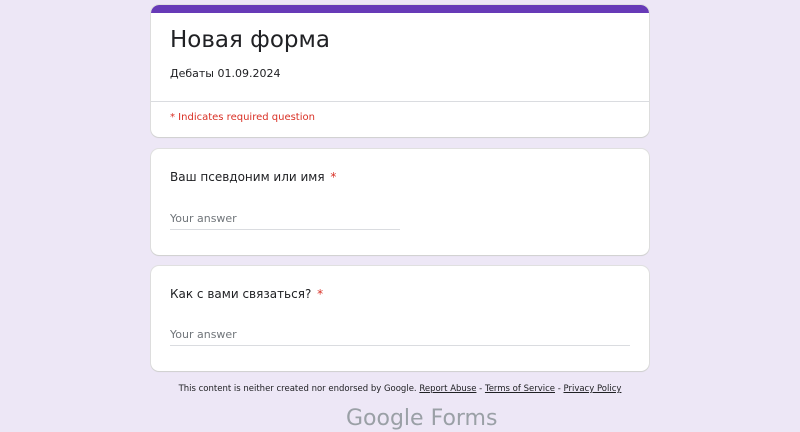 Image resolution: width=800 pixels, height=432 pixels. I want to click on question-title-contact: Как с вами связаться? *, so click(246, 294).